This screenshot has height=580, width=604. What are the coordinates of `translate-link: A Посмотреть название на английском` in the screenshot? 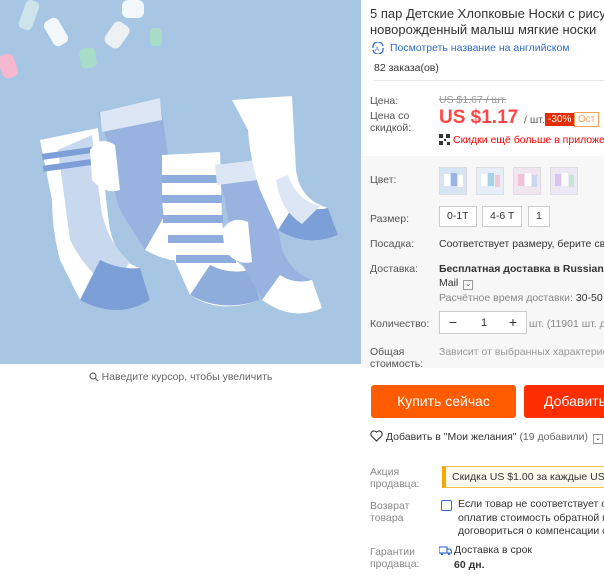 It's located at (470, 48).